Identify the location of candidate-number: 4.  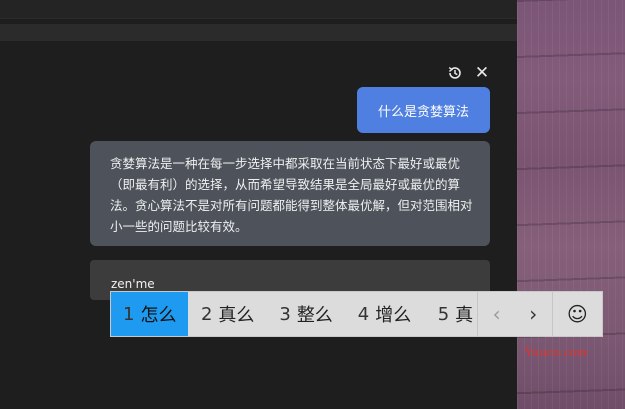
(363, 314).